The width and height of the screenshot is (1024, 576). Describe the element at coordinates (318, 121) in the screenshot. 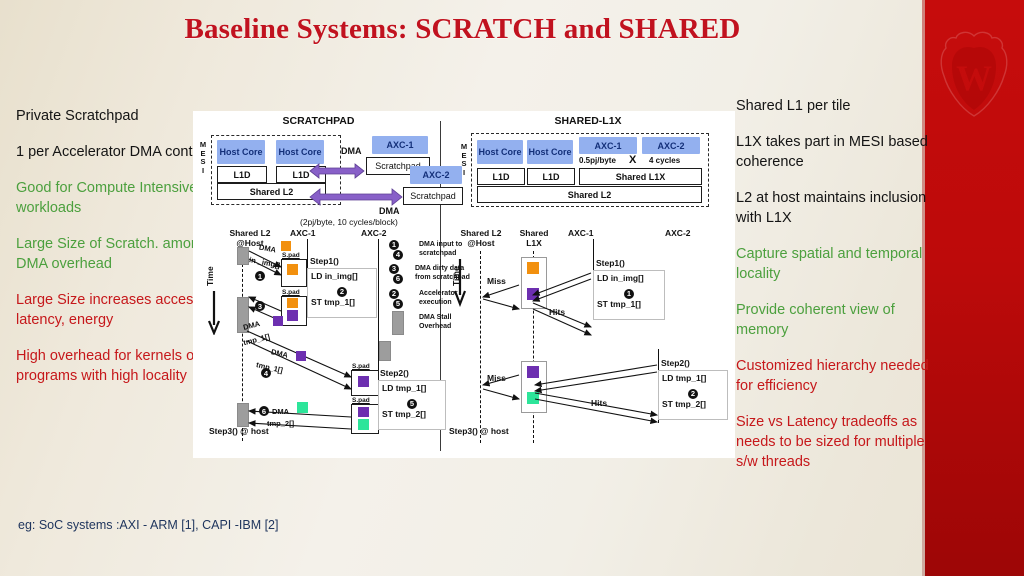

I see `scratchpad-heading: SCRATCHPAD` at that location.